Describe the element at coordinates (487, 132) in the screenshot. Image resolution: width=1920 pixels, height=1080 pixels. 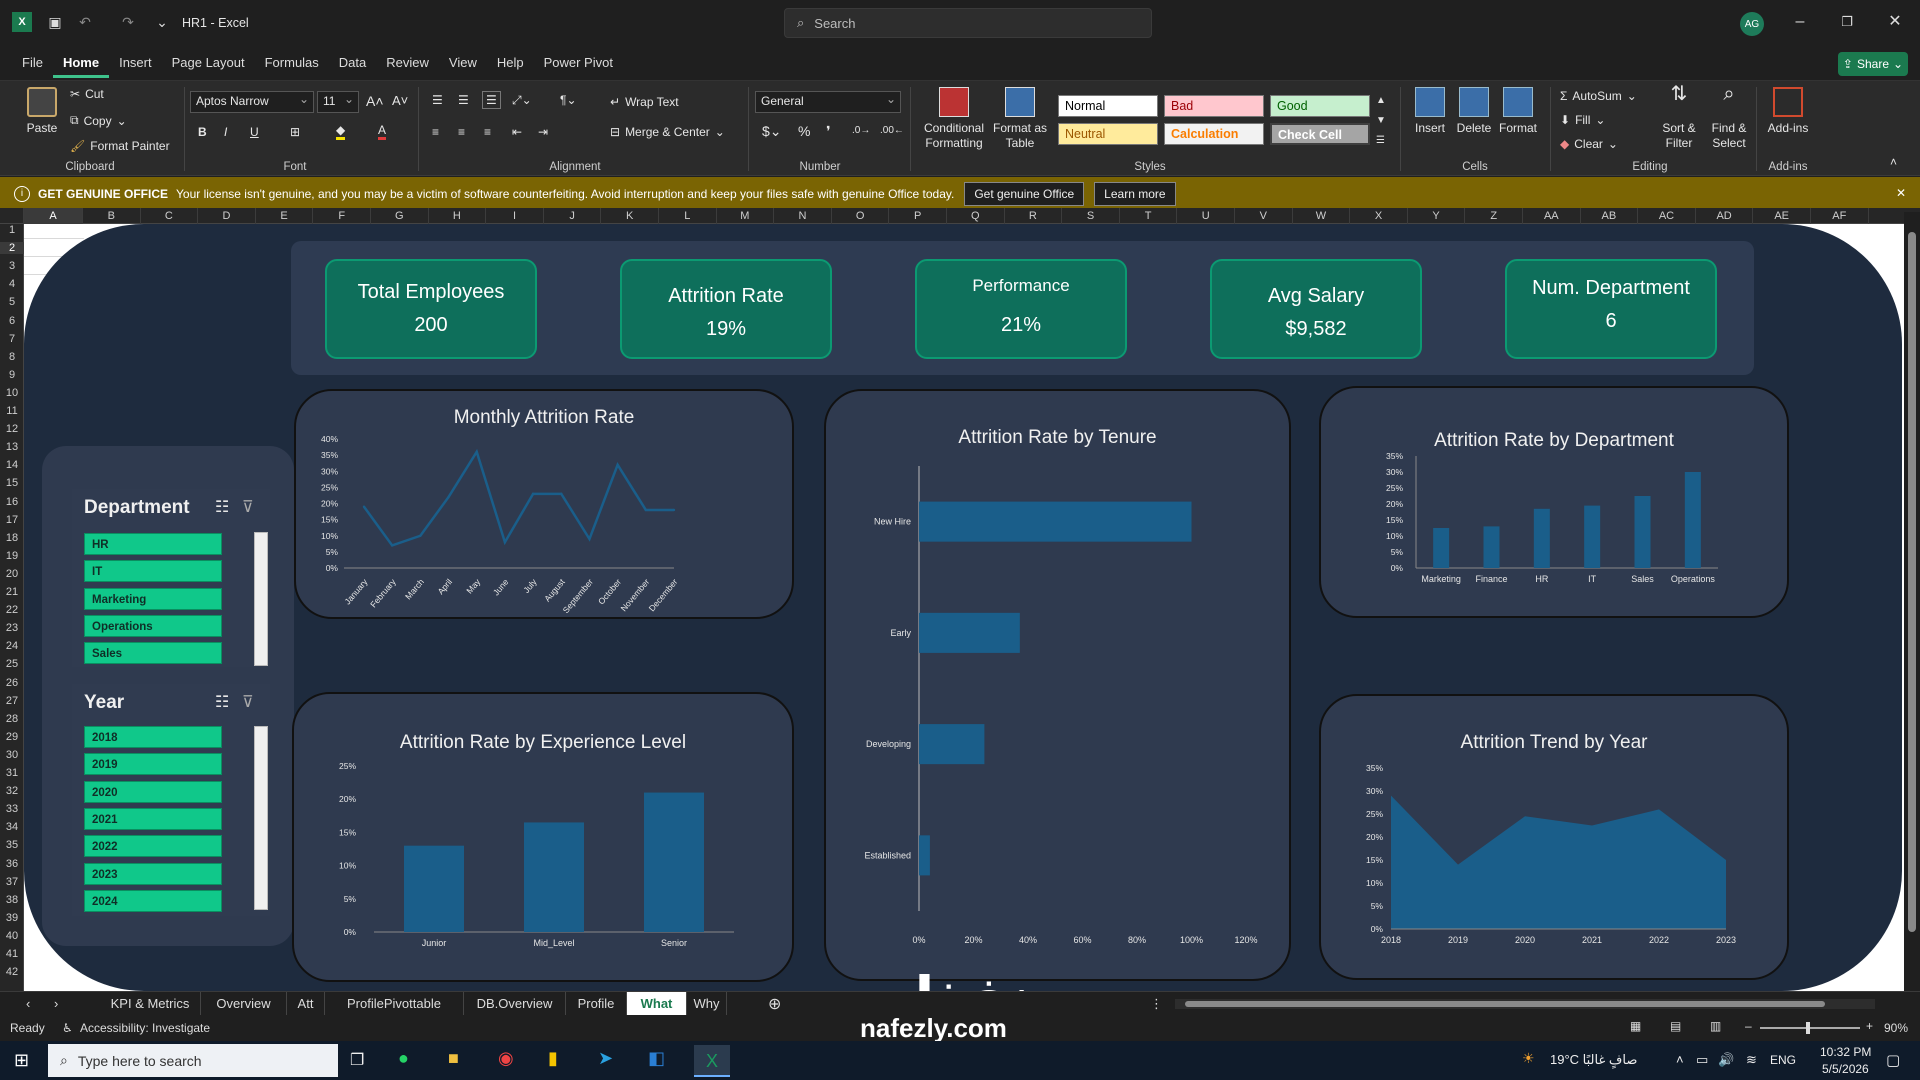
I see `align-right-icon: ≡` at that location.